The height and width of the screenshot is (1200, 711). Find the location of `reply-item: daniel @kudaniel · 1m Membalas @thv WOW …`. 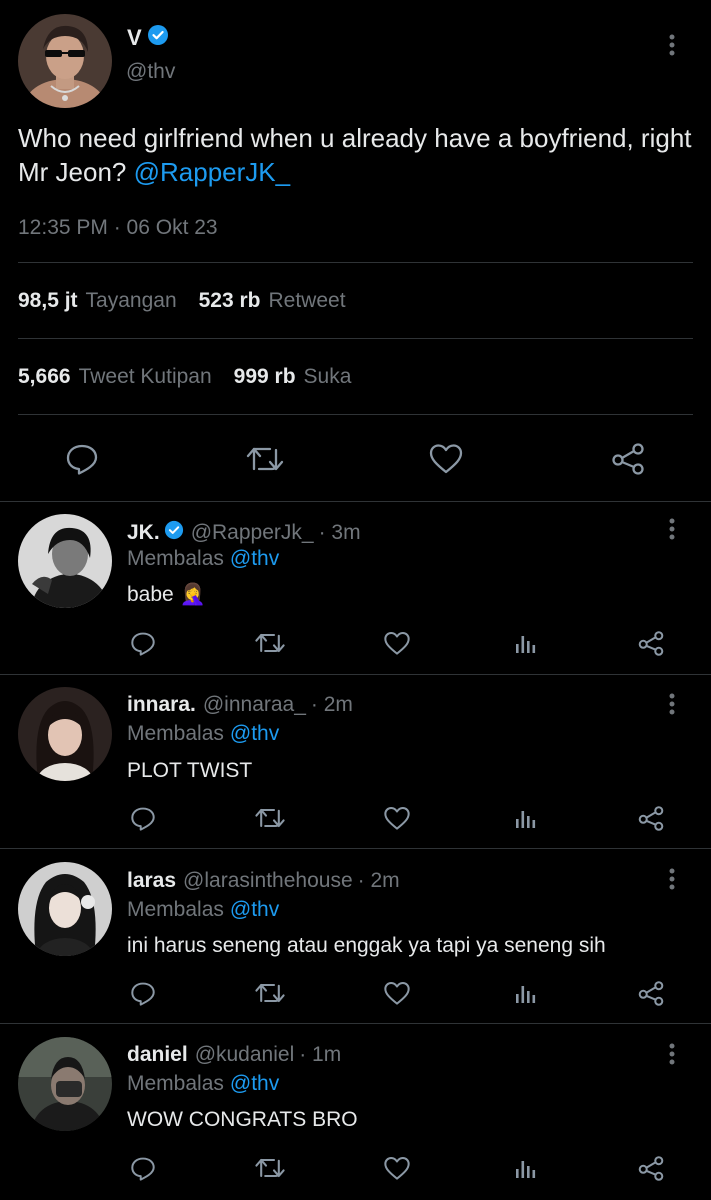

reply-item: daniel @kudaniel · 1m Membalas @thv WOW … is located at coordinates (355, 1112).